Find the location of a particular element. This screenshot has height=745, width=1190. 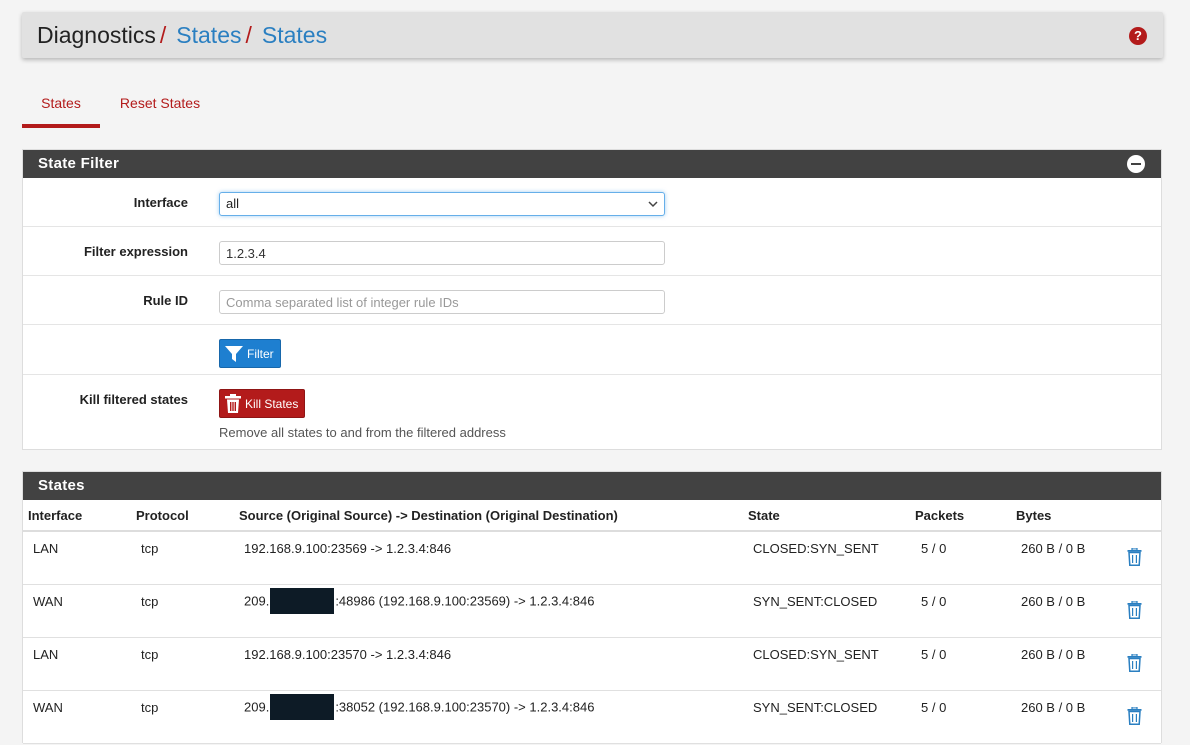

column-header-protocol: Protocol is located at coordinates (162, 515).